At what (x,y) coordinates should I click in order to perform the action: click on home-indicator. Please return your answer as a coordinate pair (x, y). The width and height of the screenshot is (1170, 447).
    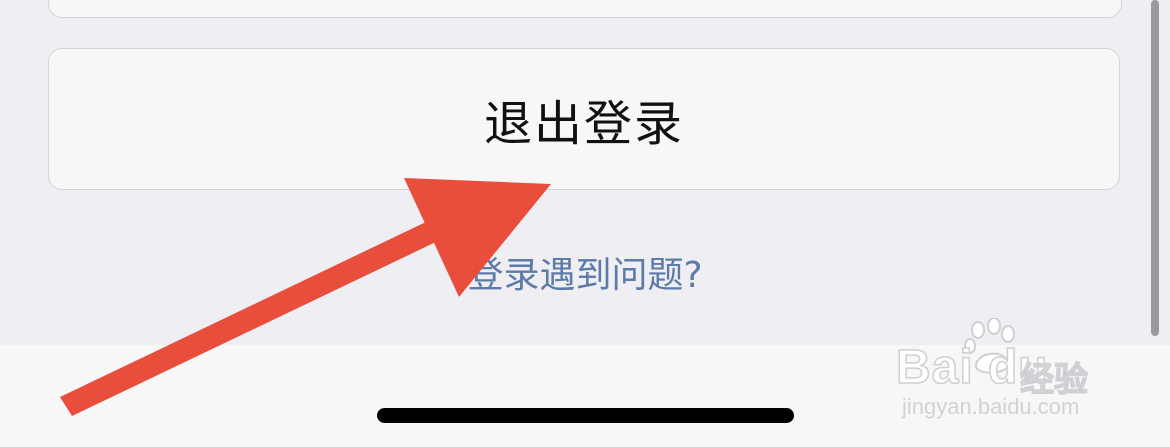
    Looking at the image, I should click on (585, 415).